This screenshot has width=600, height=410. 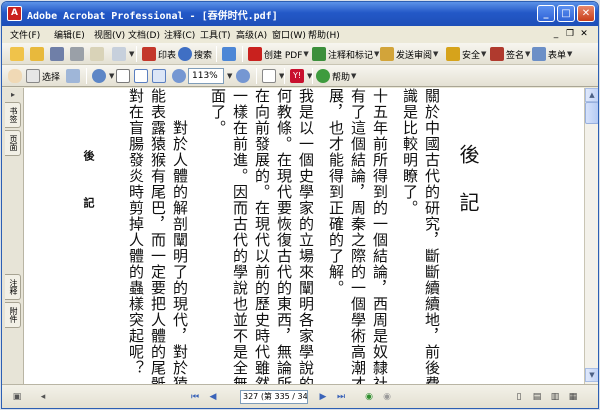 I want to click on fit-width-button, so click(x=160, y=76).